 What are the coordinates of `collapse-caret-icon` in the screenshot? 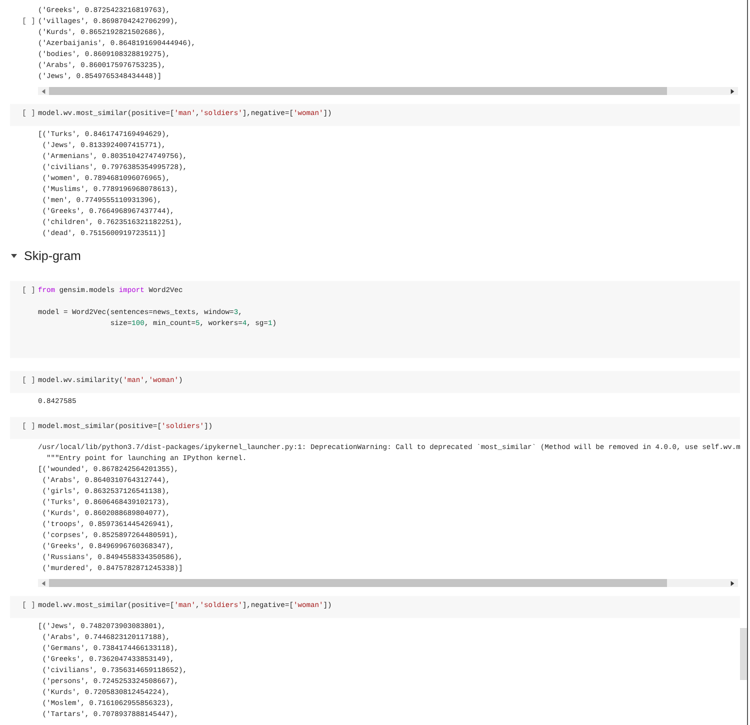 It's located at (14, 256).